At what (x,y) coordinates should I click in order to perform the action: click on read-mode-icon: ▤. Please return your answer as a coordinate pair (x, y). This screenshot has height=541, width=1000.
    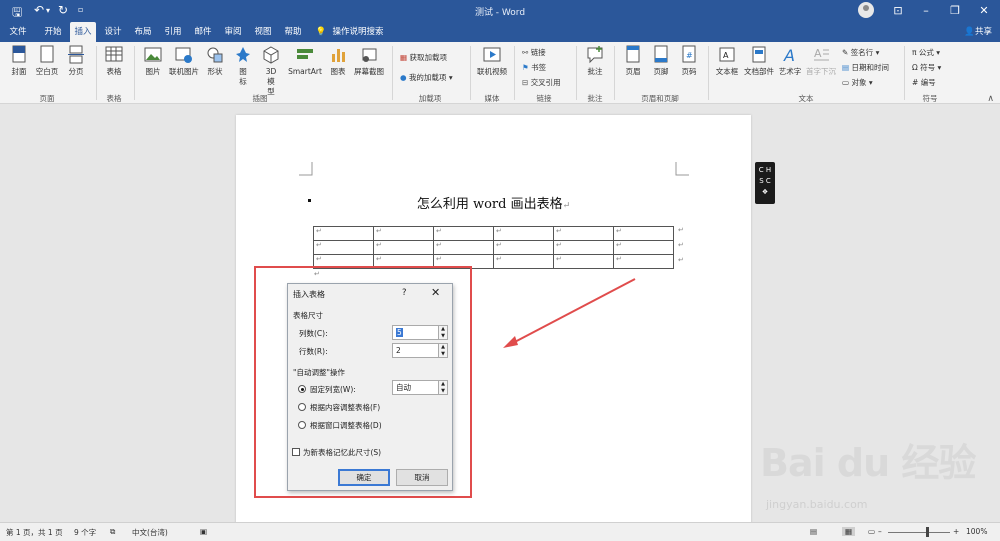
    Looking at the image, I should click on (813, 531).